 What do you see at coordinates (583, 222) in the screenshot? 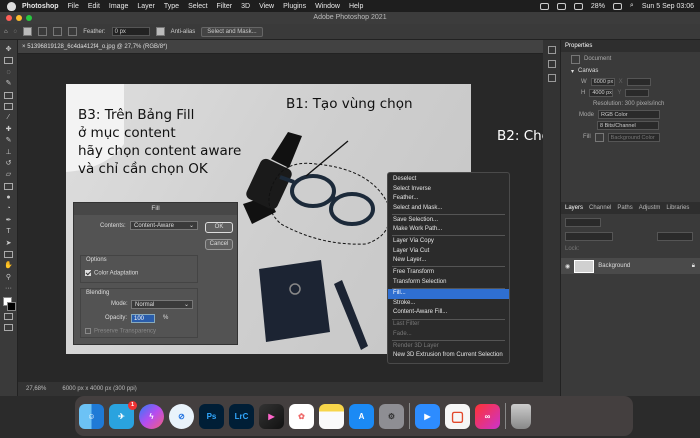
I see `layer-filter-select` at bounding box center [583, 222].